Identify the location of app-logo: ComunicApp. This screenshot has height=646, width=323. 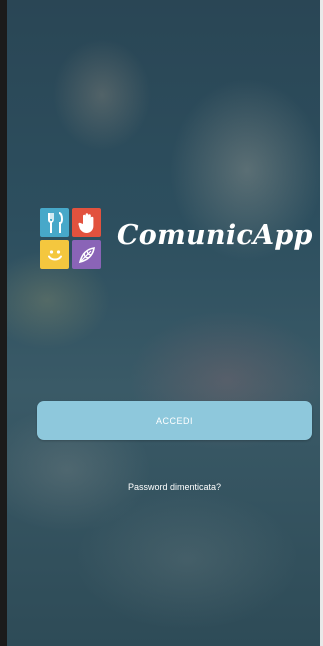
(177, 239).